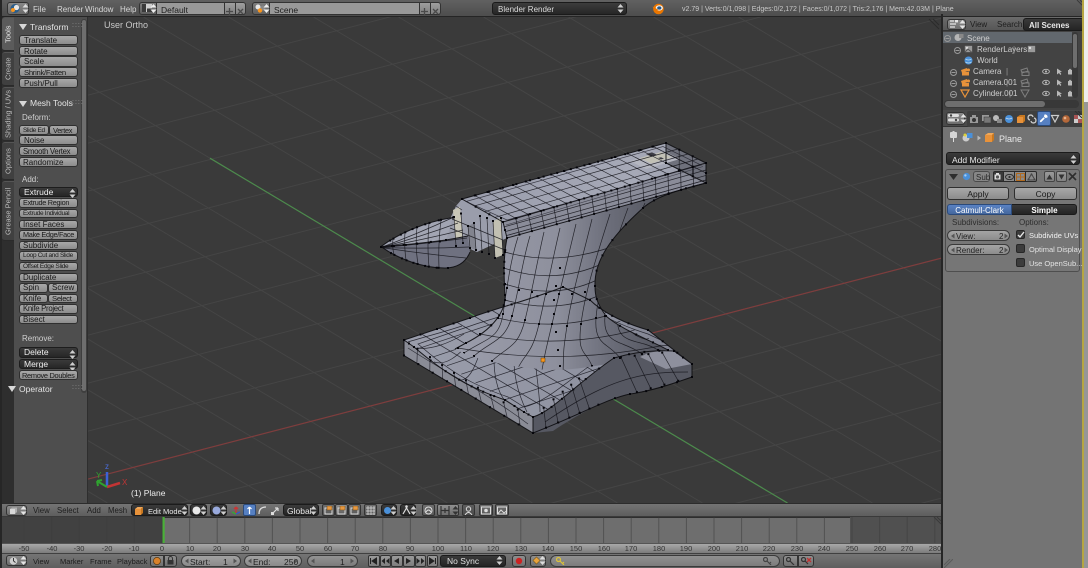  What do you see at coordinates (907, 548) in the screenshot?
I see `svg-text: 270` at bounding box center [907, 548].